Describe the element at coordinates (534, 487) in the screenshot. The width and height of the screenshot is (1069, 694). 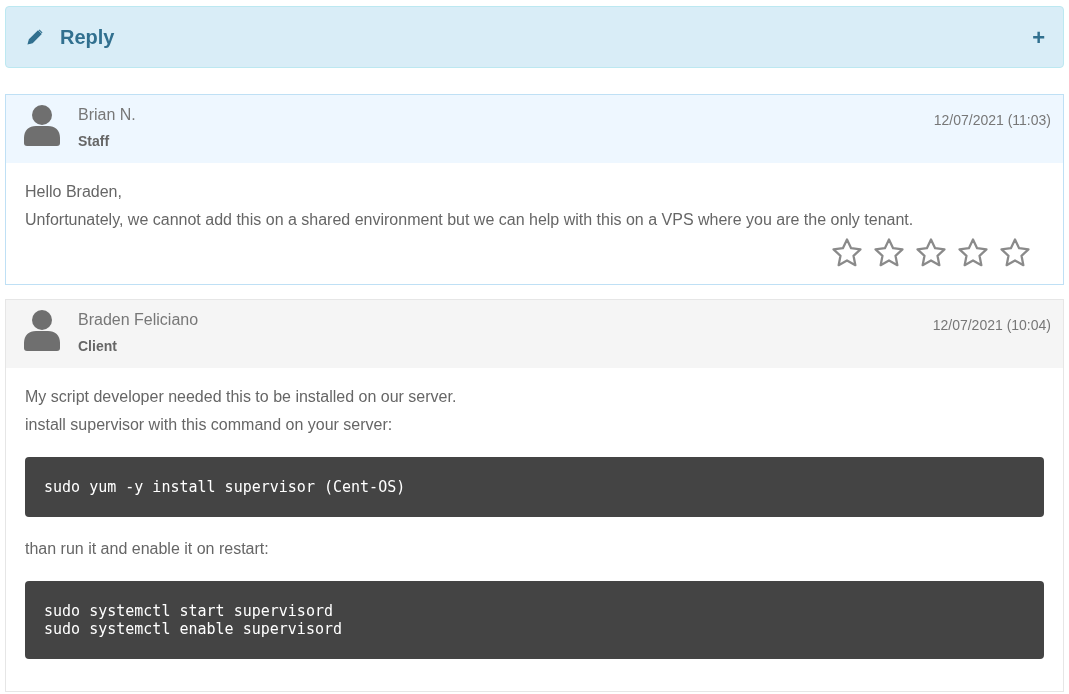
I see `code-block: sudo yum -y install supervisor (Cent-OS)` at that location.